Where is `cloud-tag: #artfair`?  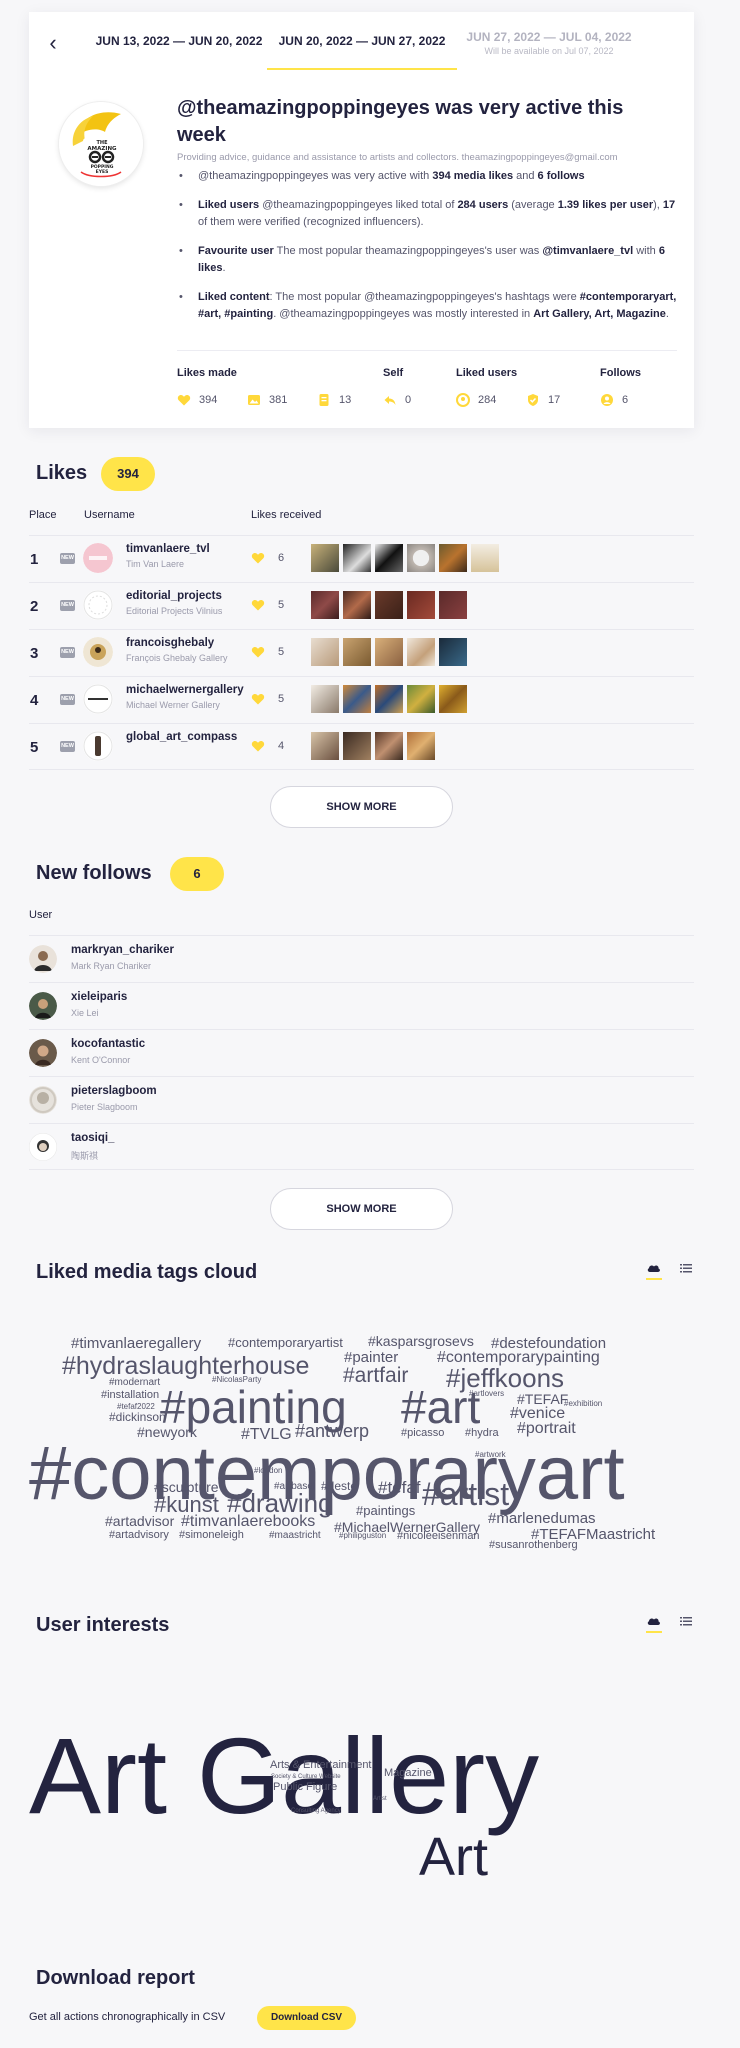 cloud-tag: #artfair is located at coordinates (375, 1375).